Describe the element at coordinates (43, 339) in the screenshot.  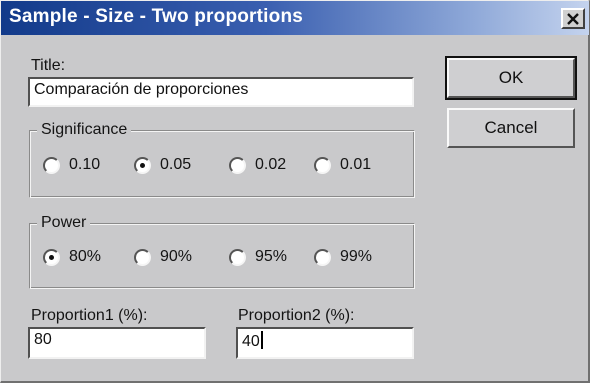
I see `proportion1-input-value: 80` at that location.